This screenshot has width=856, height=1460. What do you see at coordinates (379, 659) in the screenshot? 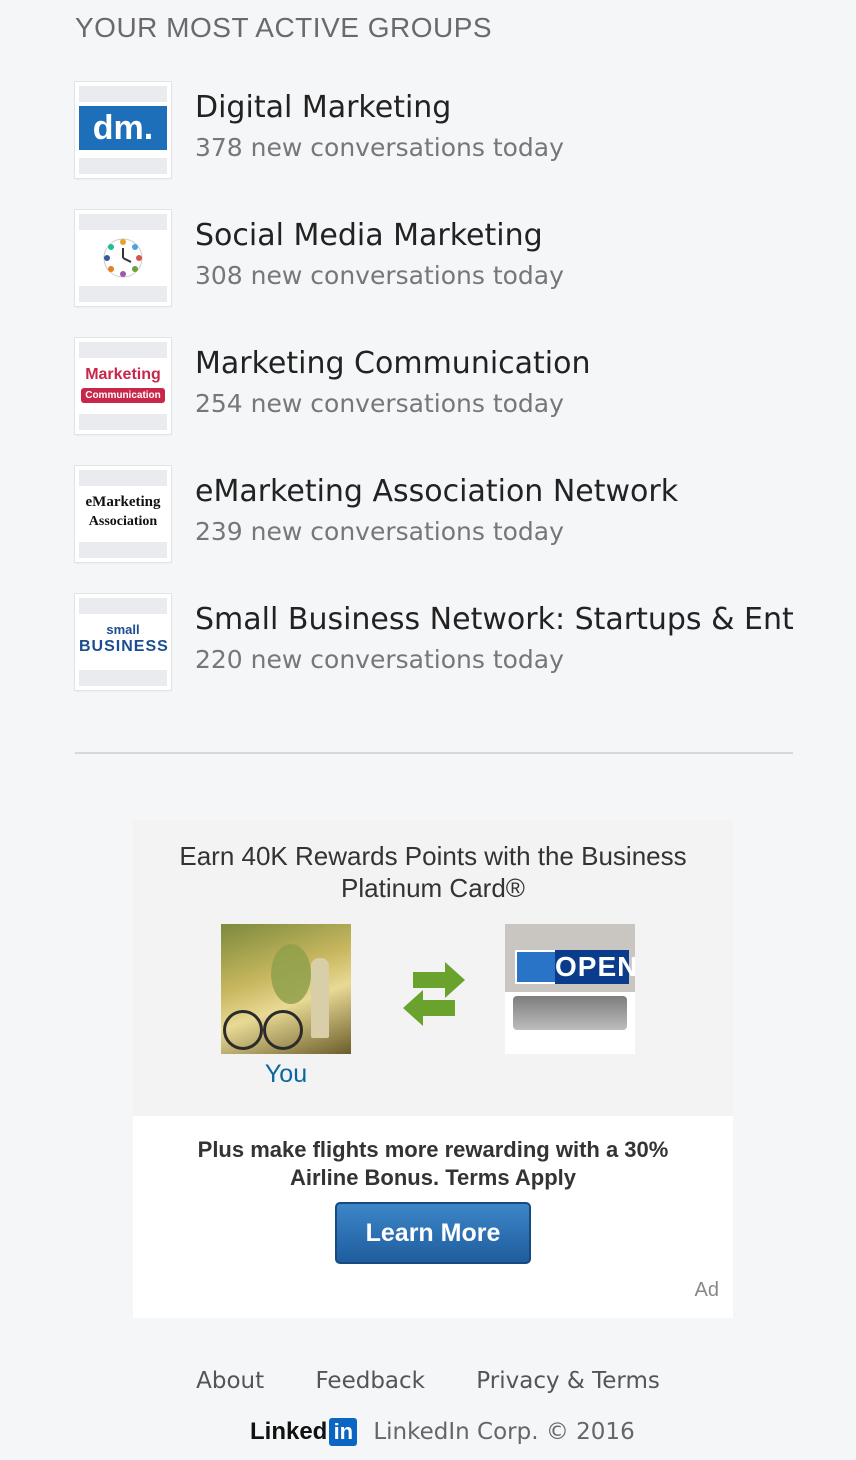
I see `group-conversation-count: 220 new conversations today` at bounding box center [379, 659].